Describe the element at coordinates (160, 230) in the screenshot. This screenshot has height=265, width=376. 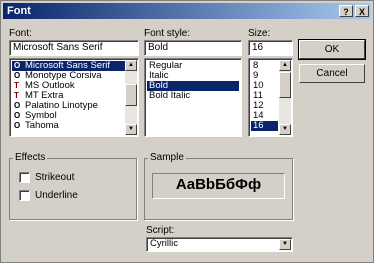
I see `script-label: Script:` at that location.